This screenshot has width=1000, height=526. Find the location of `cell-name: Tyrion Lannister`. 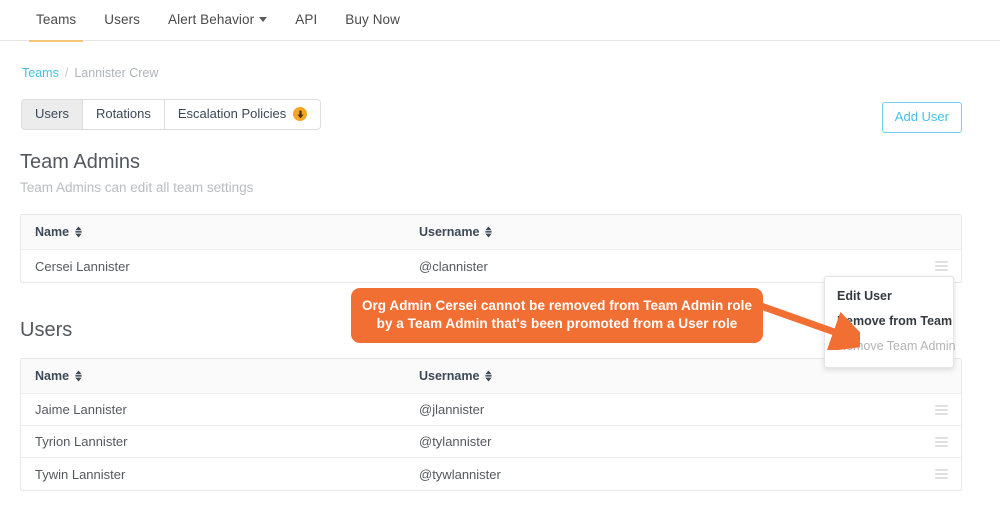

cell-name: Tyrion Lannister is located at coordinates (81, 441).